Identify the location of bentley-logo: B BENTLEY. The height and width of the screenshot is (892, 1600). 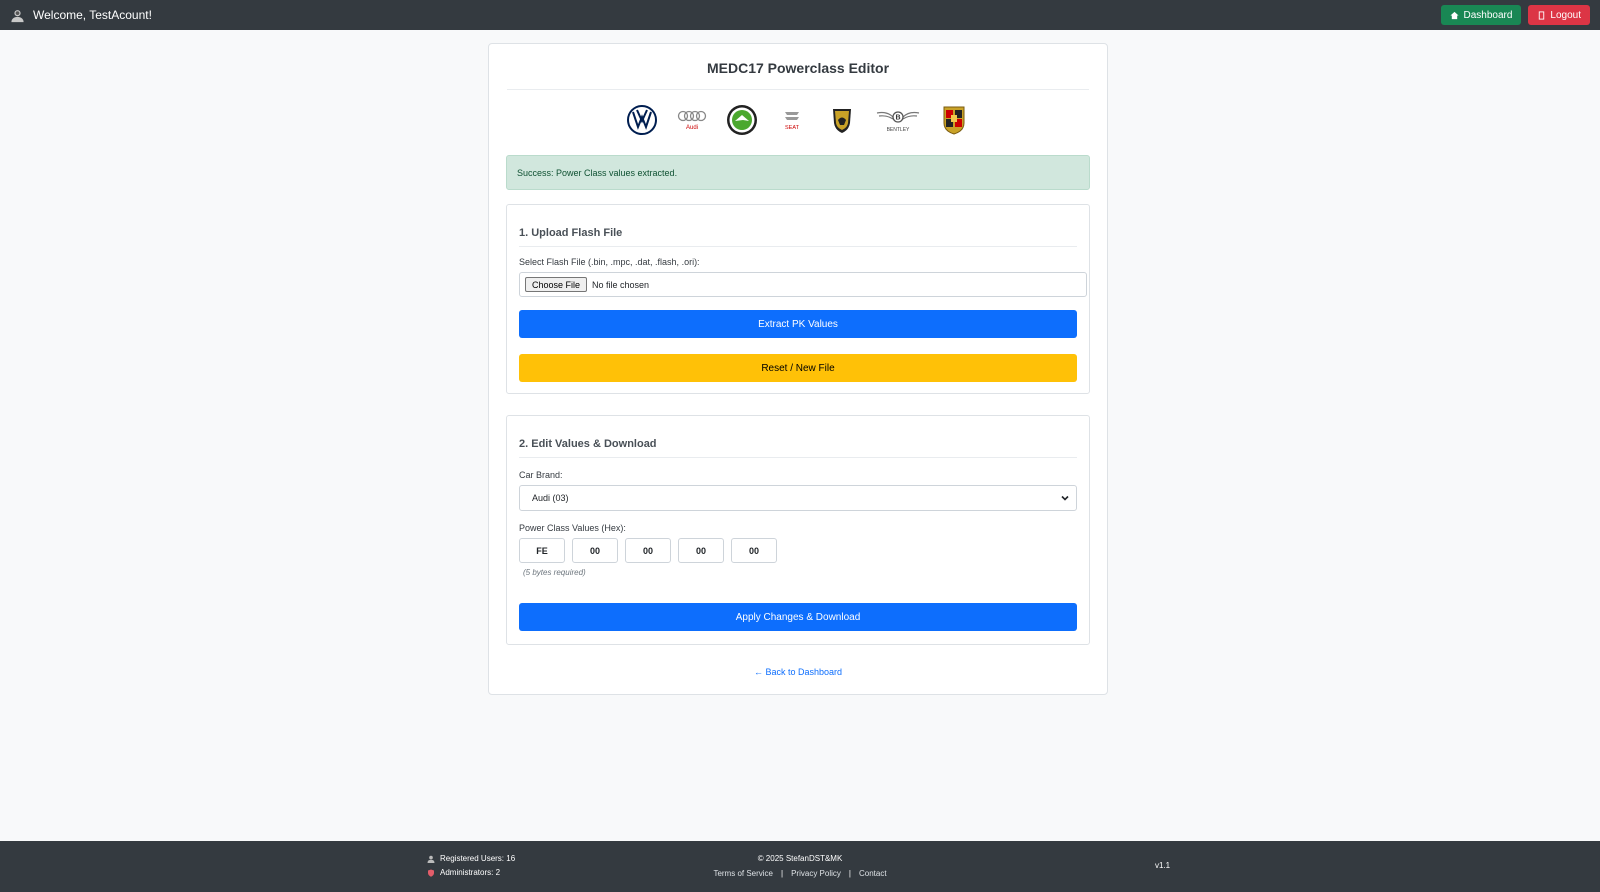
(898, 120).